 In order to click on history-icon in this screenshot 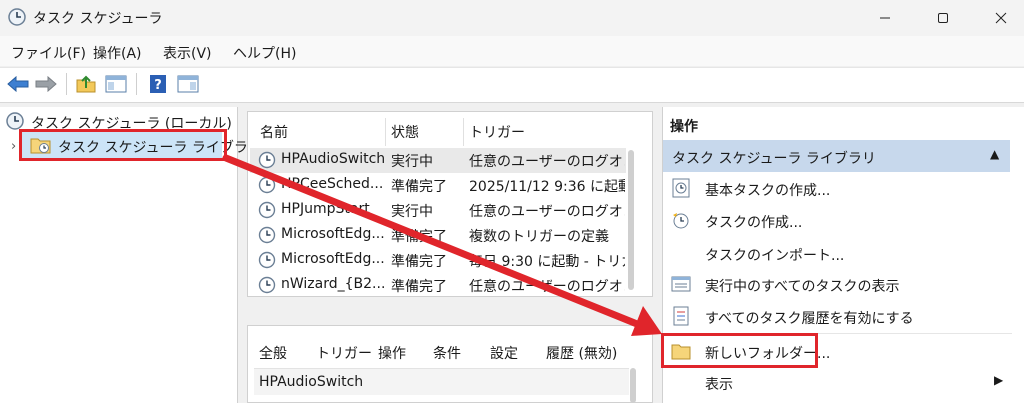, I will do `click(681, 316)`.